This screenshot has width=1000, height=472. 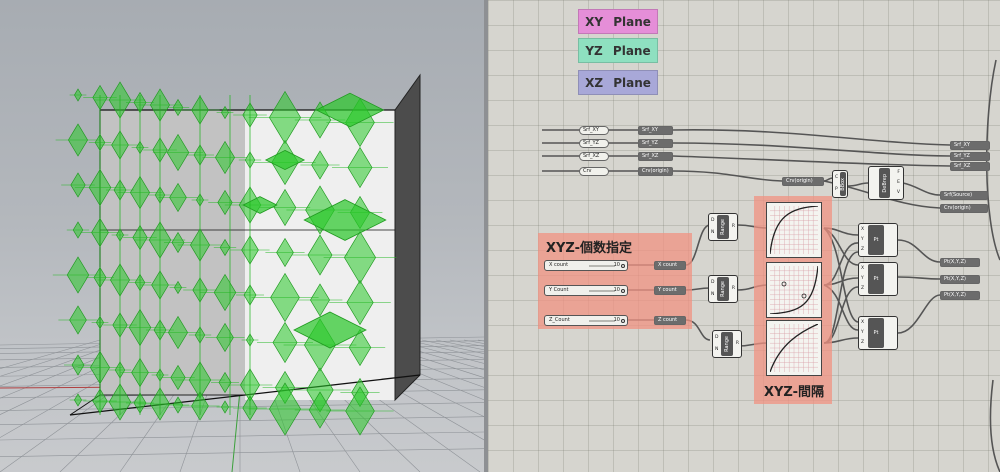 What do you see at coordinates (589, 248) in the screenshot?
I see `group-title: XYZ-個数指定` at bounding box center [589, 248].